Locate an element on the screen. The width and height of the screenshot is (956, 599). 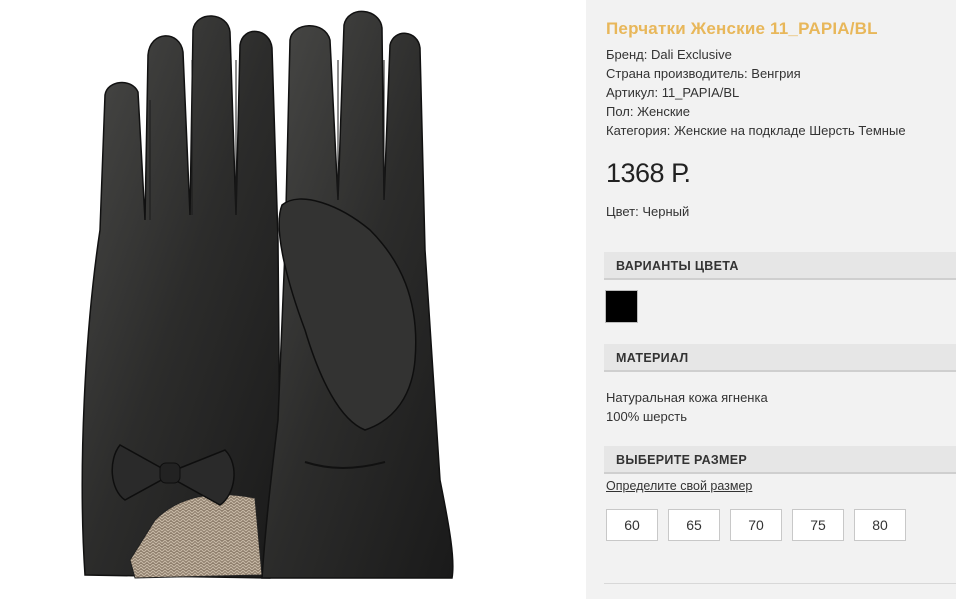
material-line: 100% шерсть is located at coordinates (646, 416).